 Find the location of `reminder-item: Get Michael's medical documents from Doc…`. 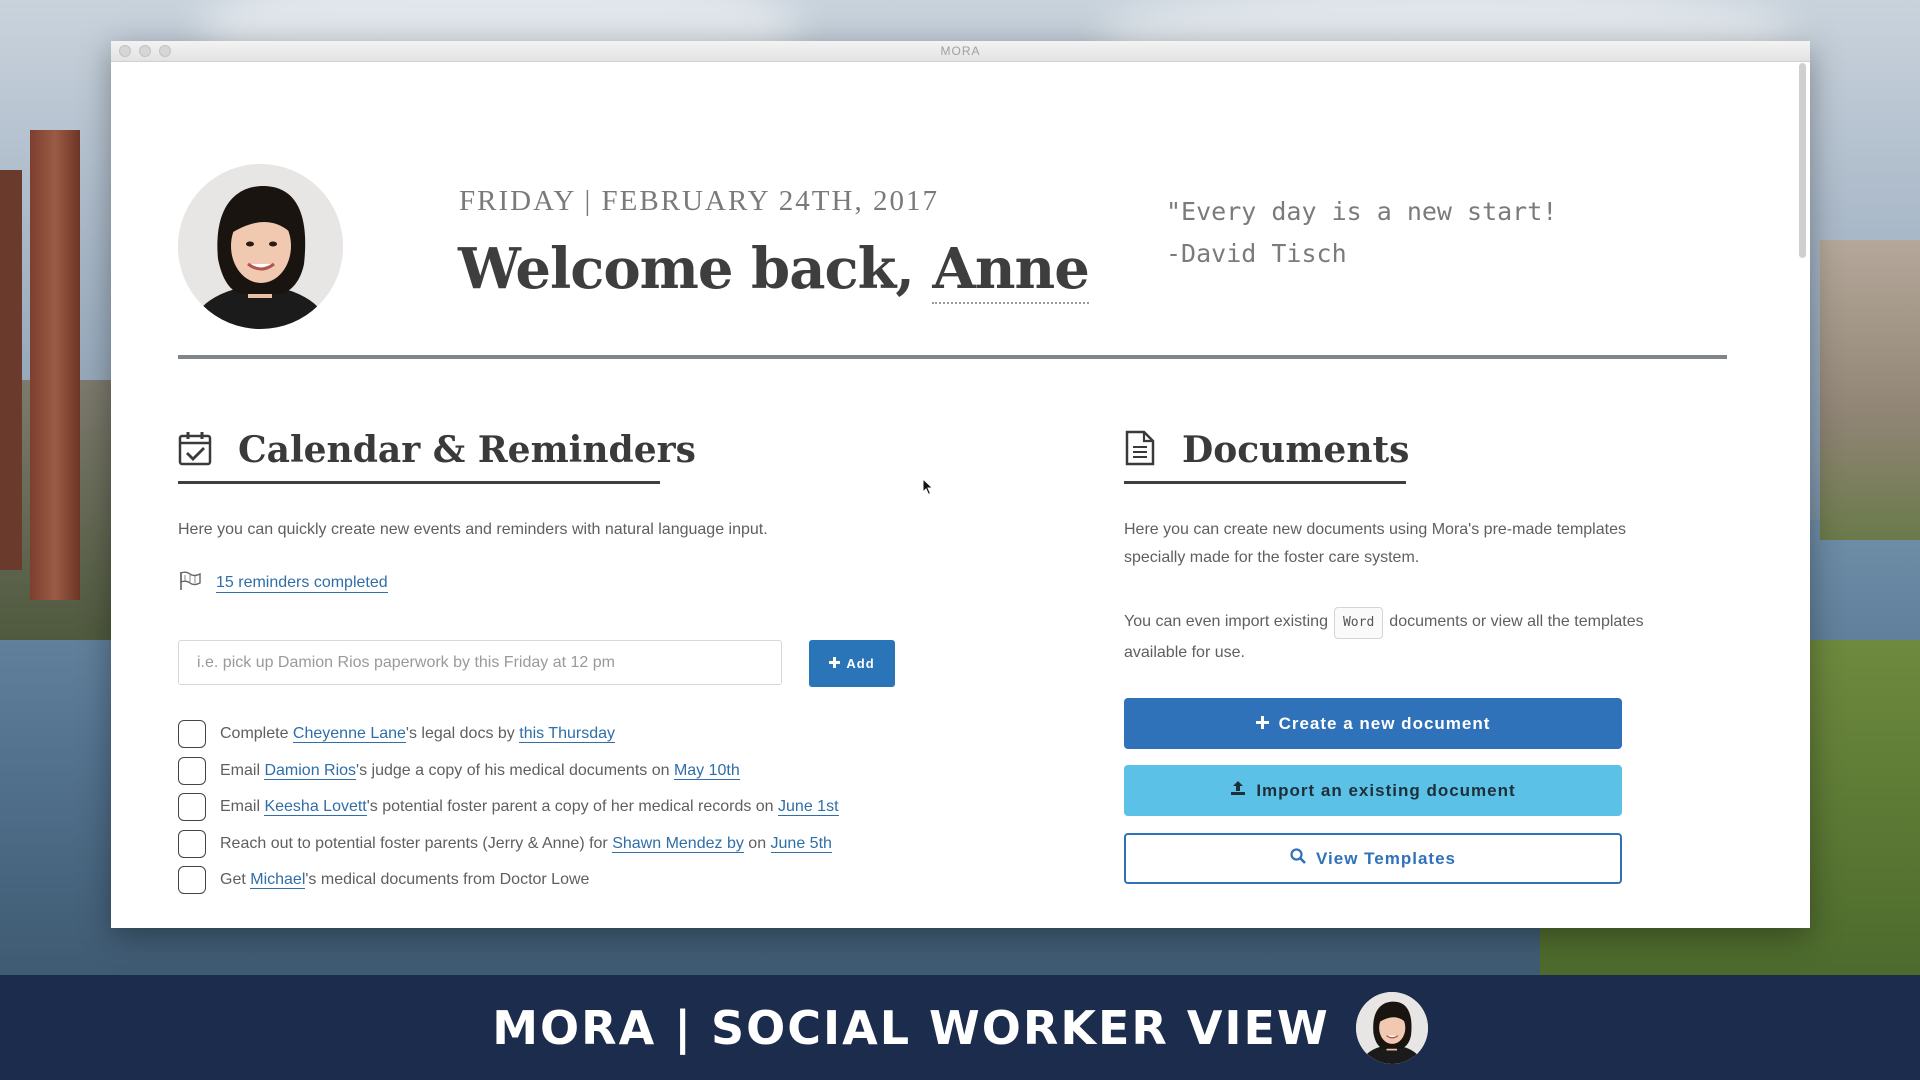

reminder-item: Get Michael's medical documents from Doc… is located at coordinates (508, 880).